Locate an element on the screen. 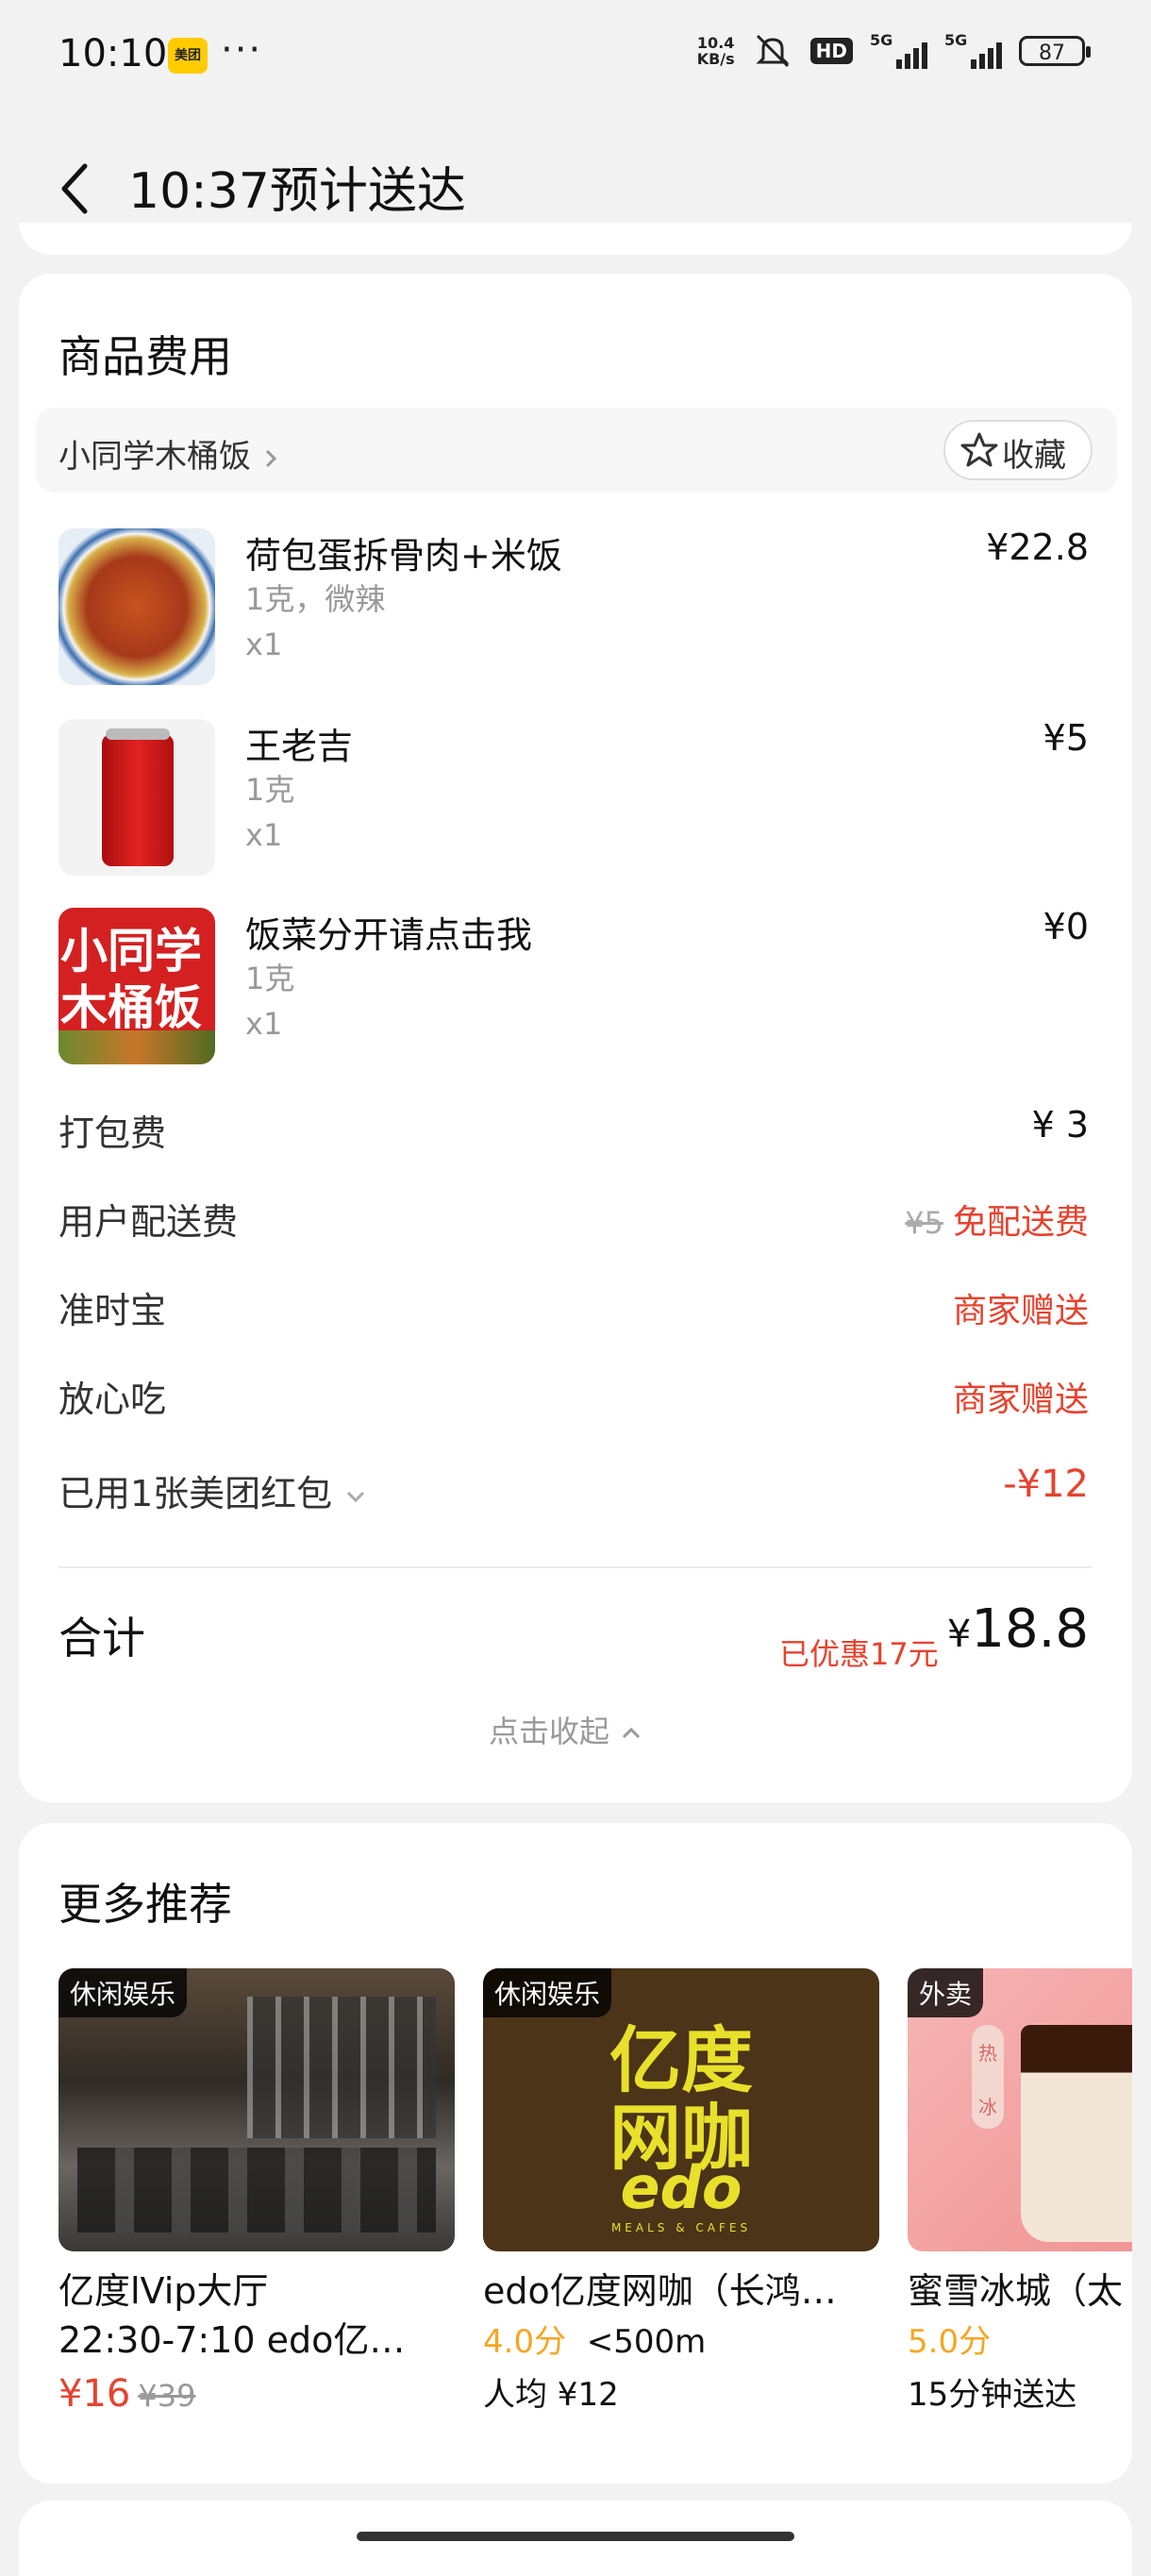 The width and height of the screenshot is (1151, 2576). network-speed: 10.4 KB/s is located at coordinates (716, 51).